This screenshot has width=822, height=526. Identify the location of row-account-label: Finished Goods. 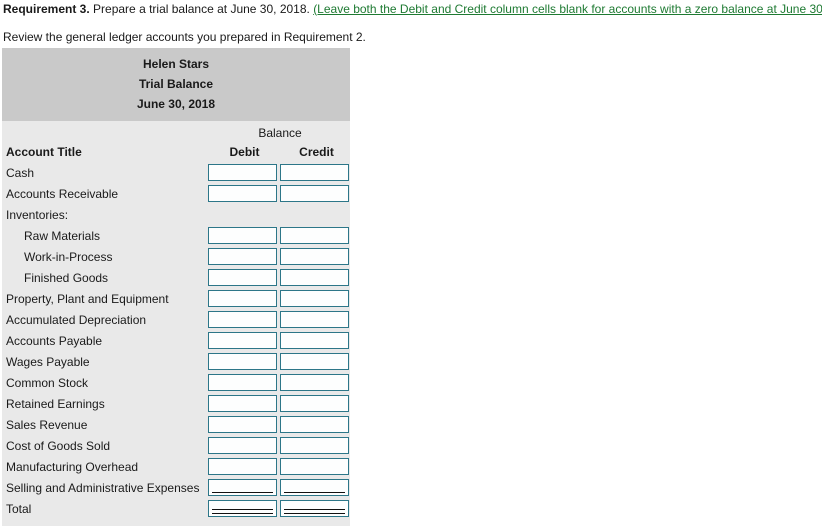
(66, 278).